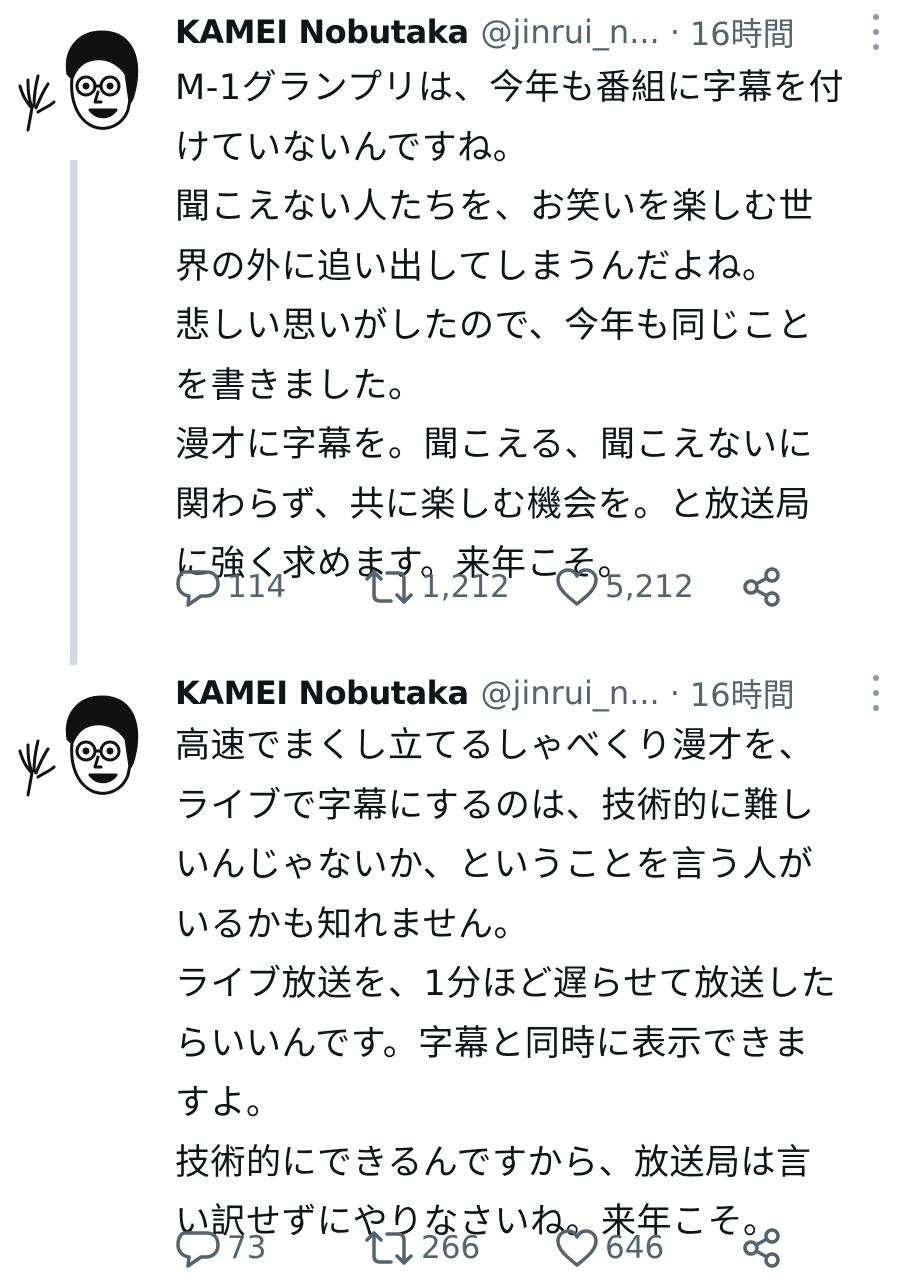 The height and width of the screenshot is (1280, 897). What do you see at coordinates (536, 587) in the screenshot?
I see `tweet-actions: 114 1,212 5,212` at bounding box center [536, 587].